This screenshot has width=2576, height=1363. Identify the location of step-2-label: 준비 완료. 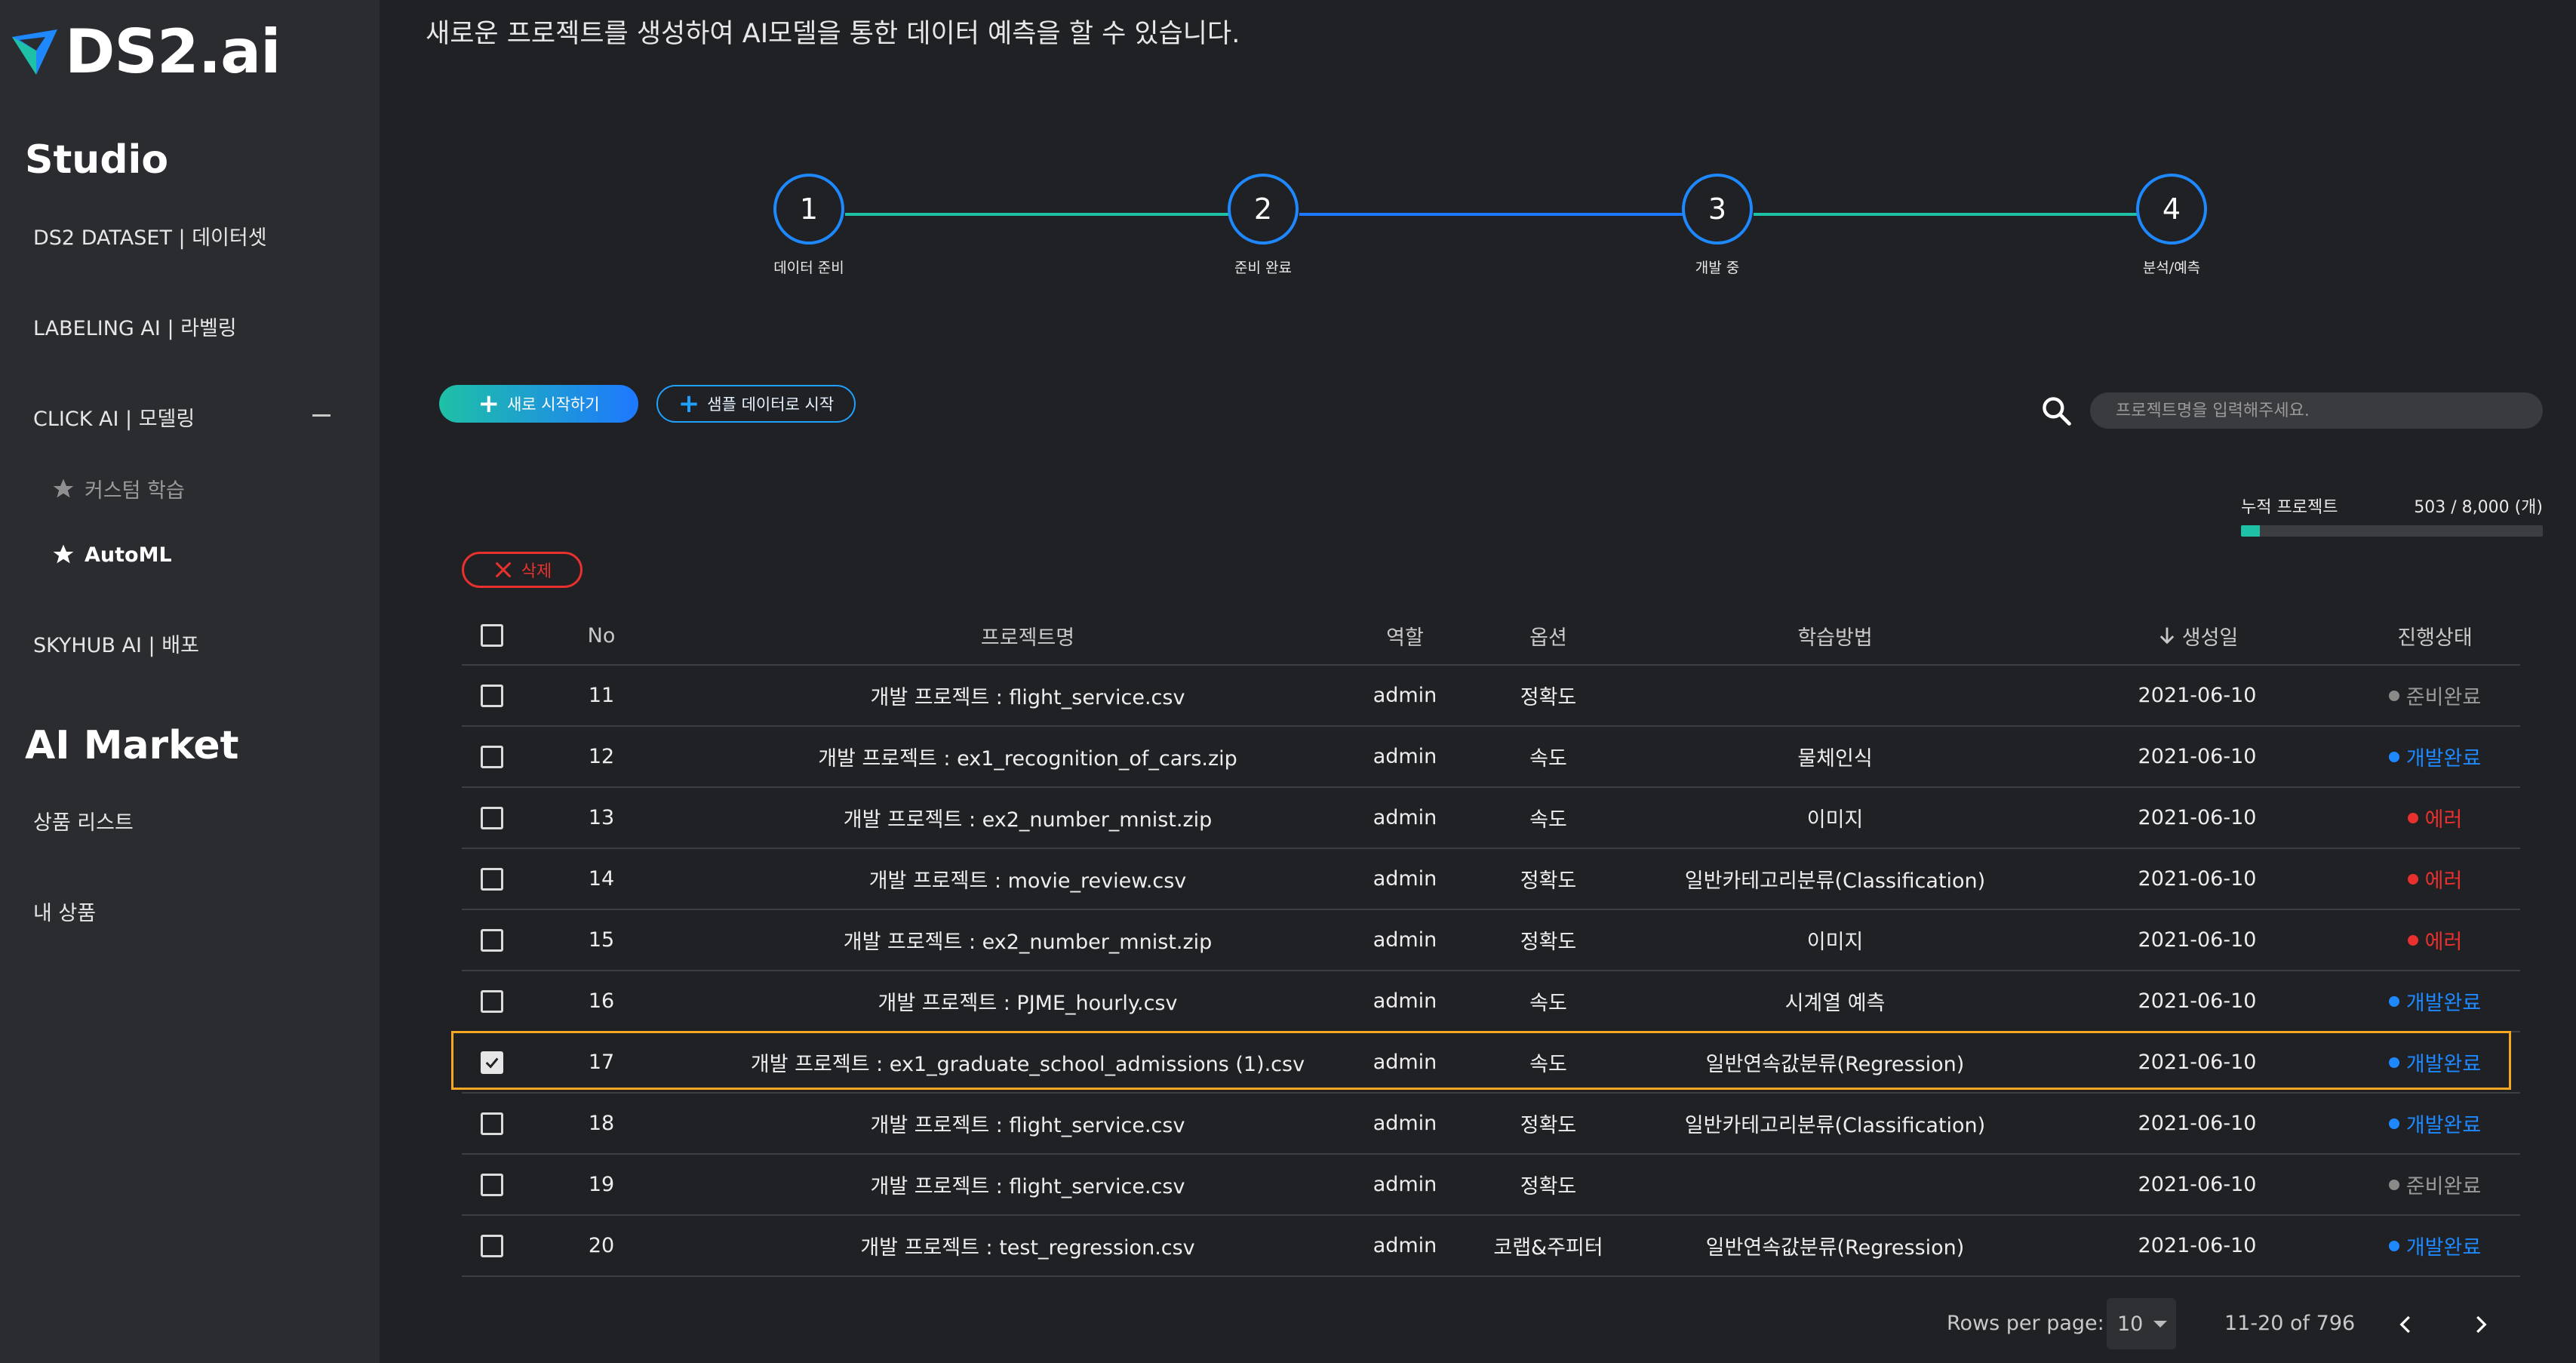
(1263, 268).